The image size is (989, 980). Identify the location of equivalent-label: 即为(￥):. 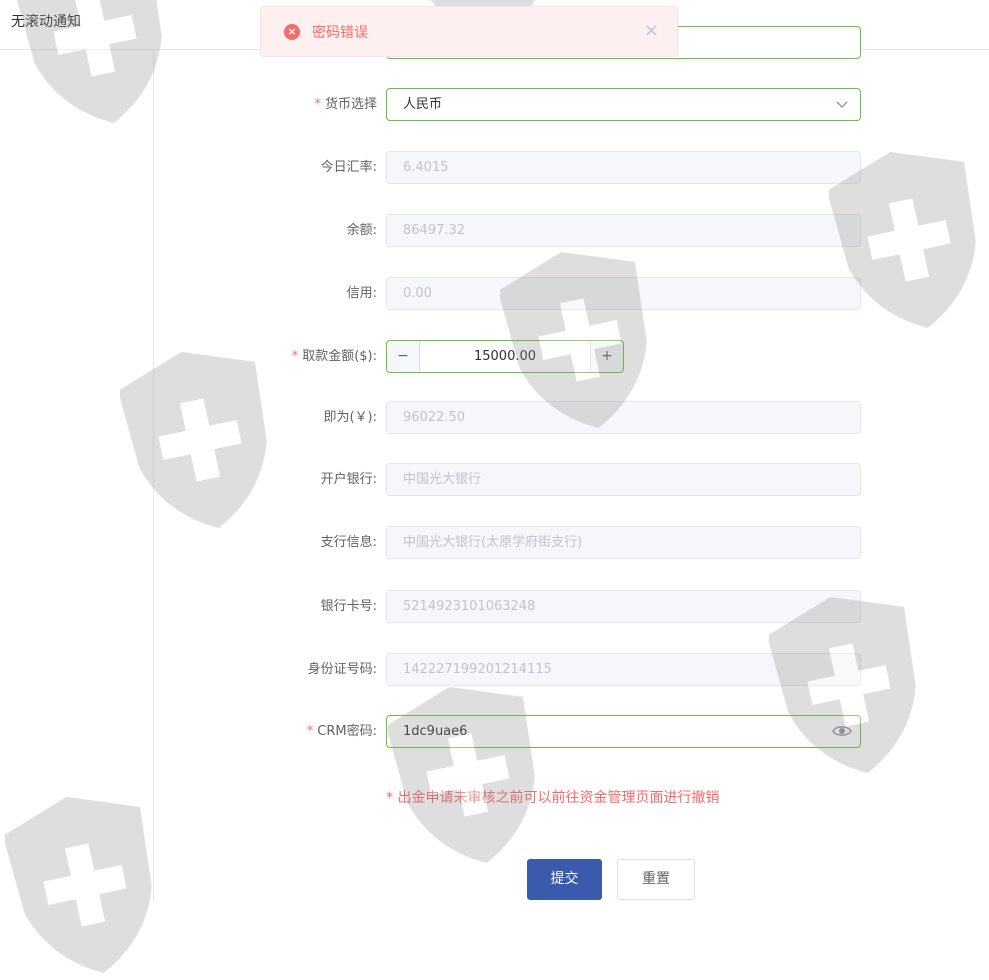
(350, 417).